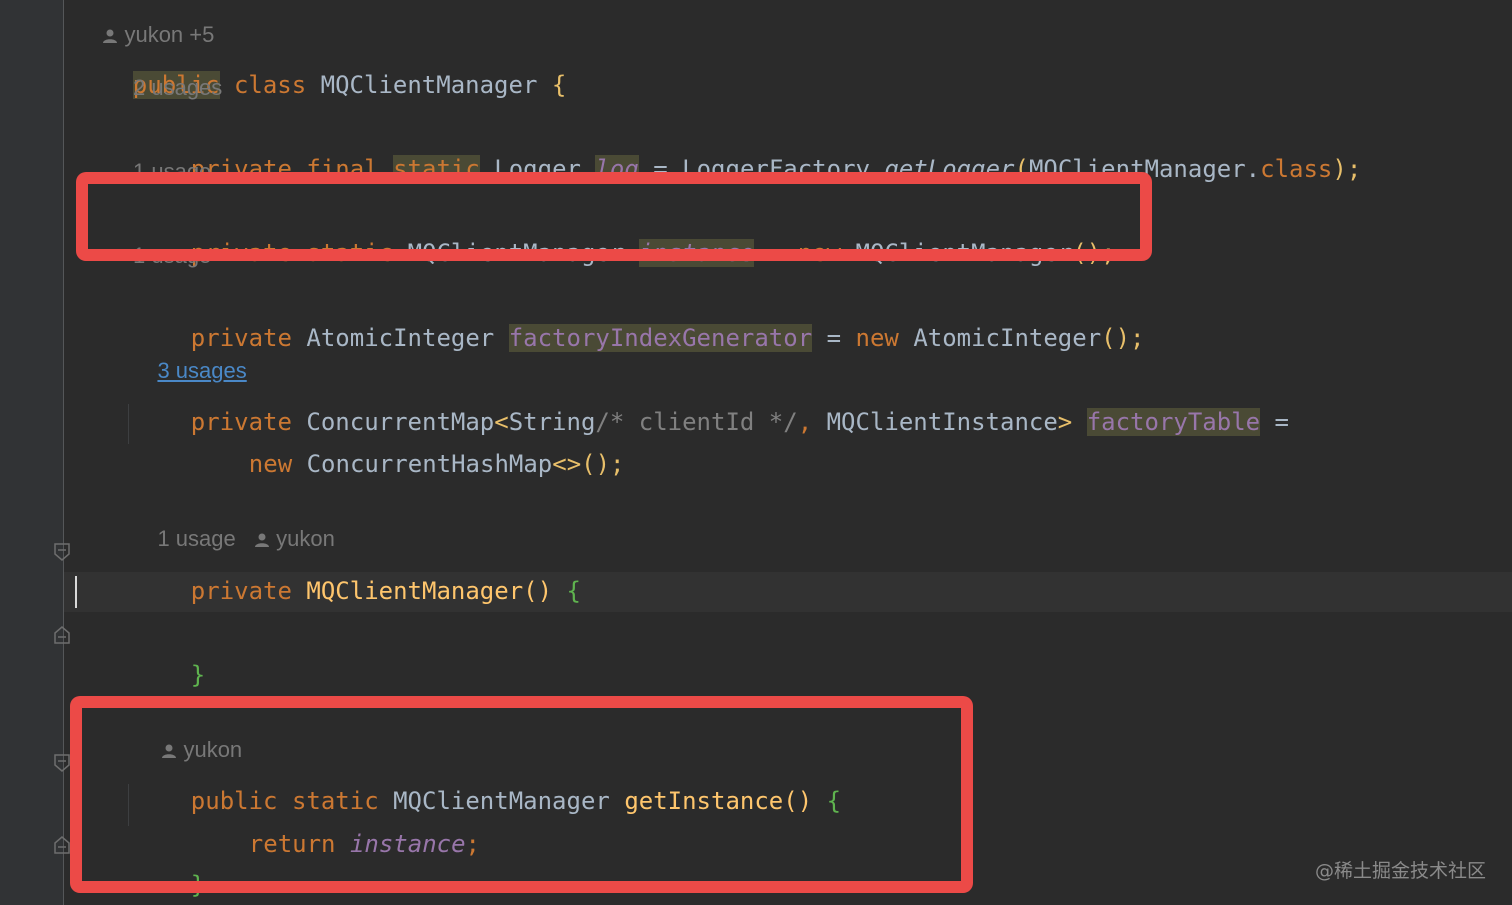 Image resolution: width=1512 pixels, height=905 pixels. Describe the element at coordinates (241, 591) in the screenshot. I see `keyword-private: private` at that location.